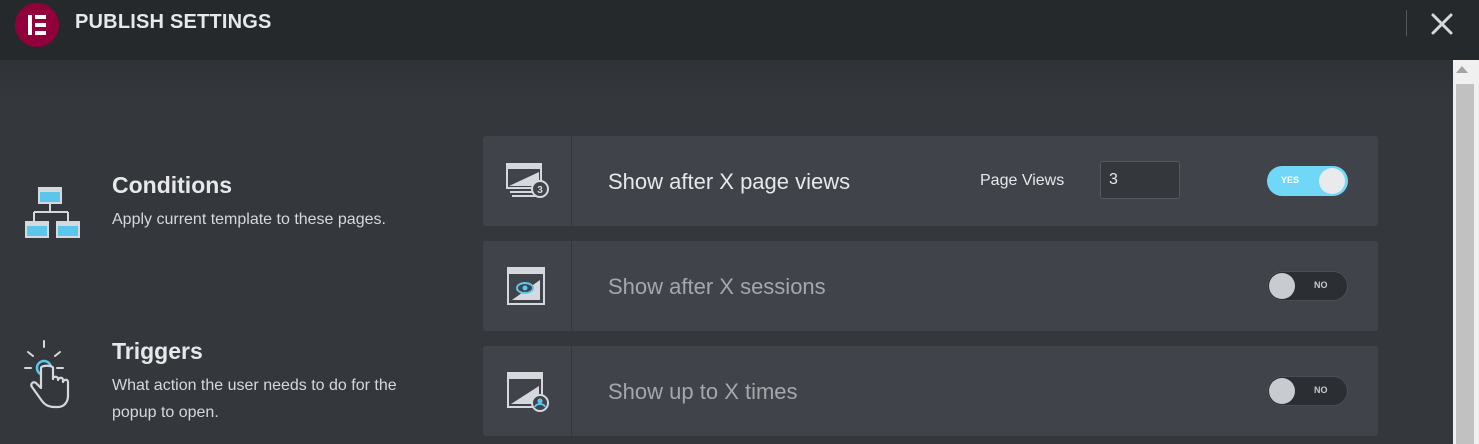 The image size is (1479, 444). What do you see at coordinates (1307, 286) in the screenshot?
I see `sessions-toggle: NO` at bounding box center [1307, 286].